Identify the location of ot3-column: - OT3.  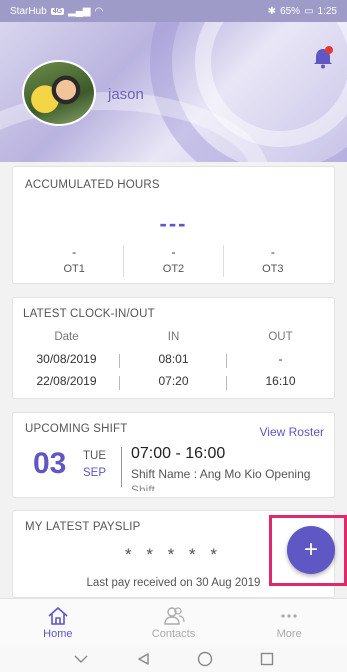
(273, 261).